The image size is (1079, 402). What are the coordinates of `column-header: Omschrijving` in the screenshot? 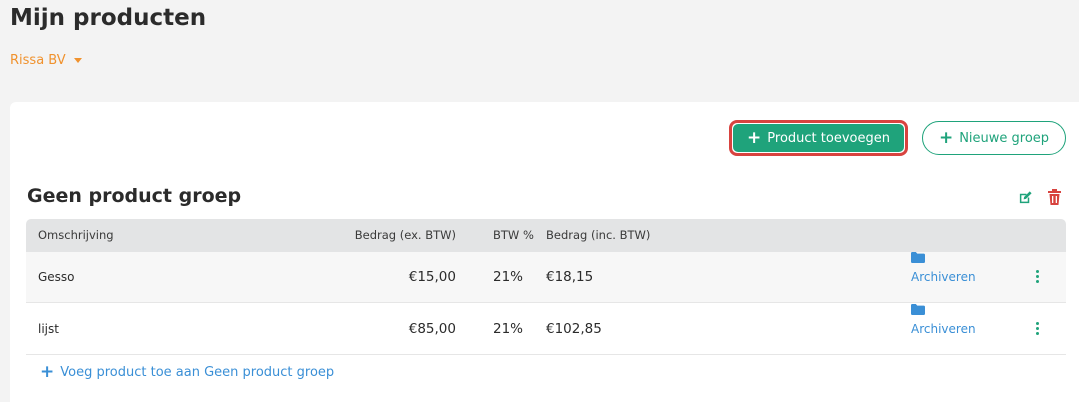 It's located at (76, 235).